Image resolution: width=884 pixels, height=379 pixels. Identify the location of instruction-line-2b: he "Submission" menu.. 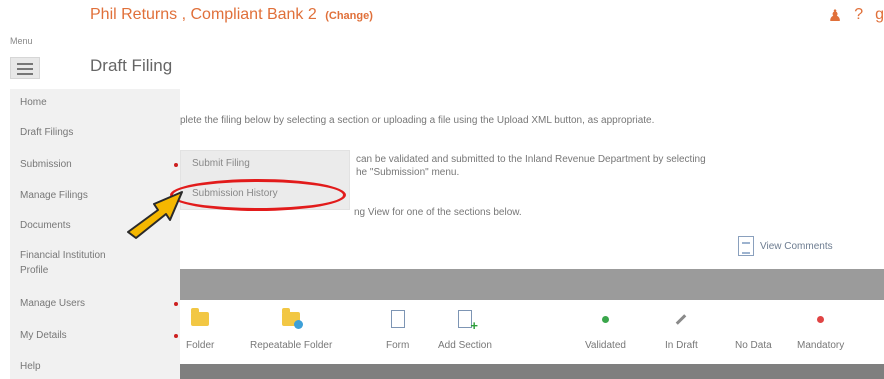
(408, 172).